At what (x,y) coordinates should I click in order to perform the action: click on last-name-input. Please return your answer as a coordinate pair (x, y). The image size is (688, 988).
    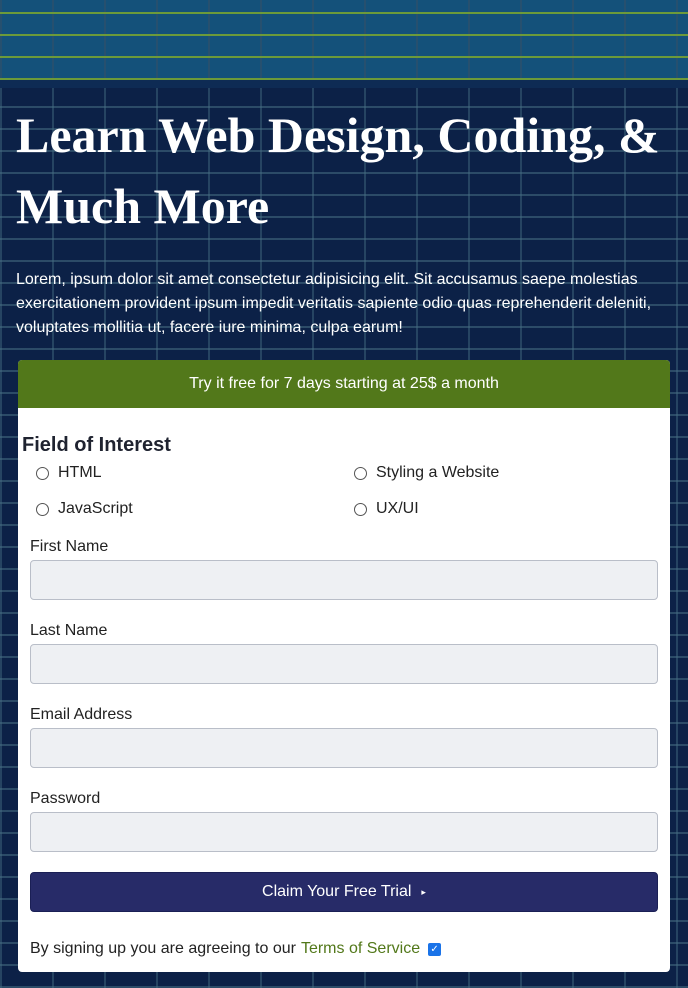
    Looking at the image, I should click on (344, 664).